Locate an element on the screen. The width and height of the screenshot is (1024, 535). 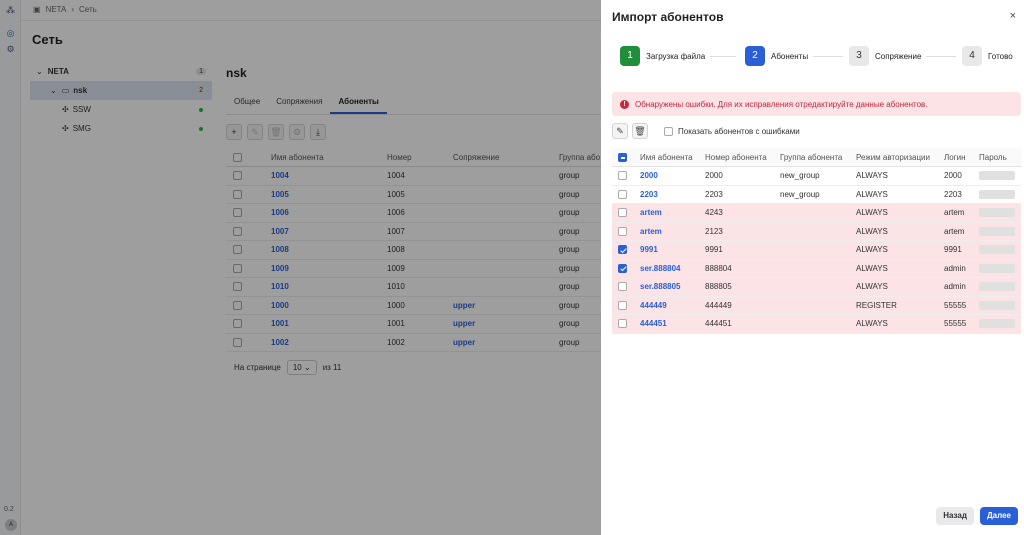
number-cell: 2203 is located at coordinates (714, 194).